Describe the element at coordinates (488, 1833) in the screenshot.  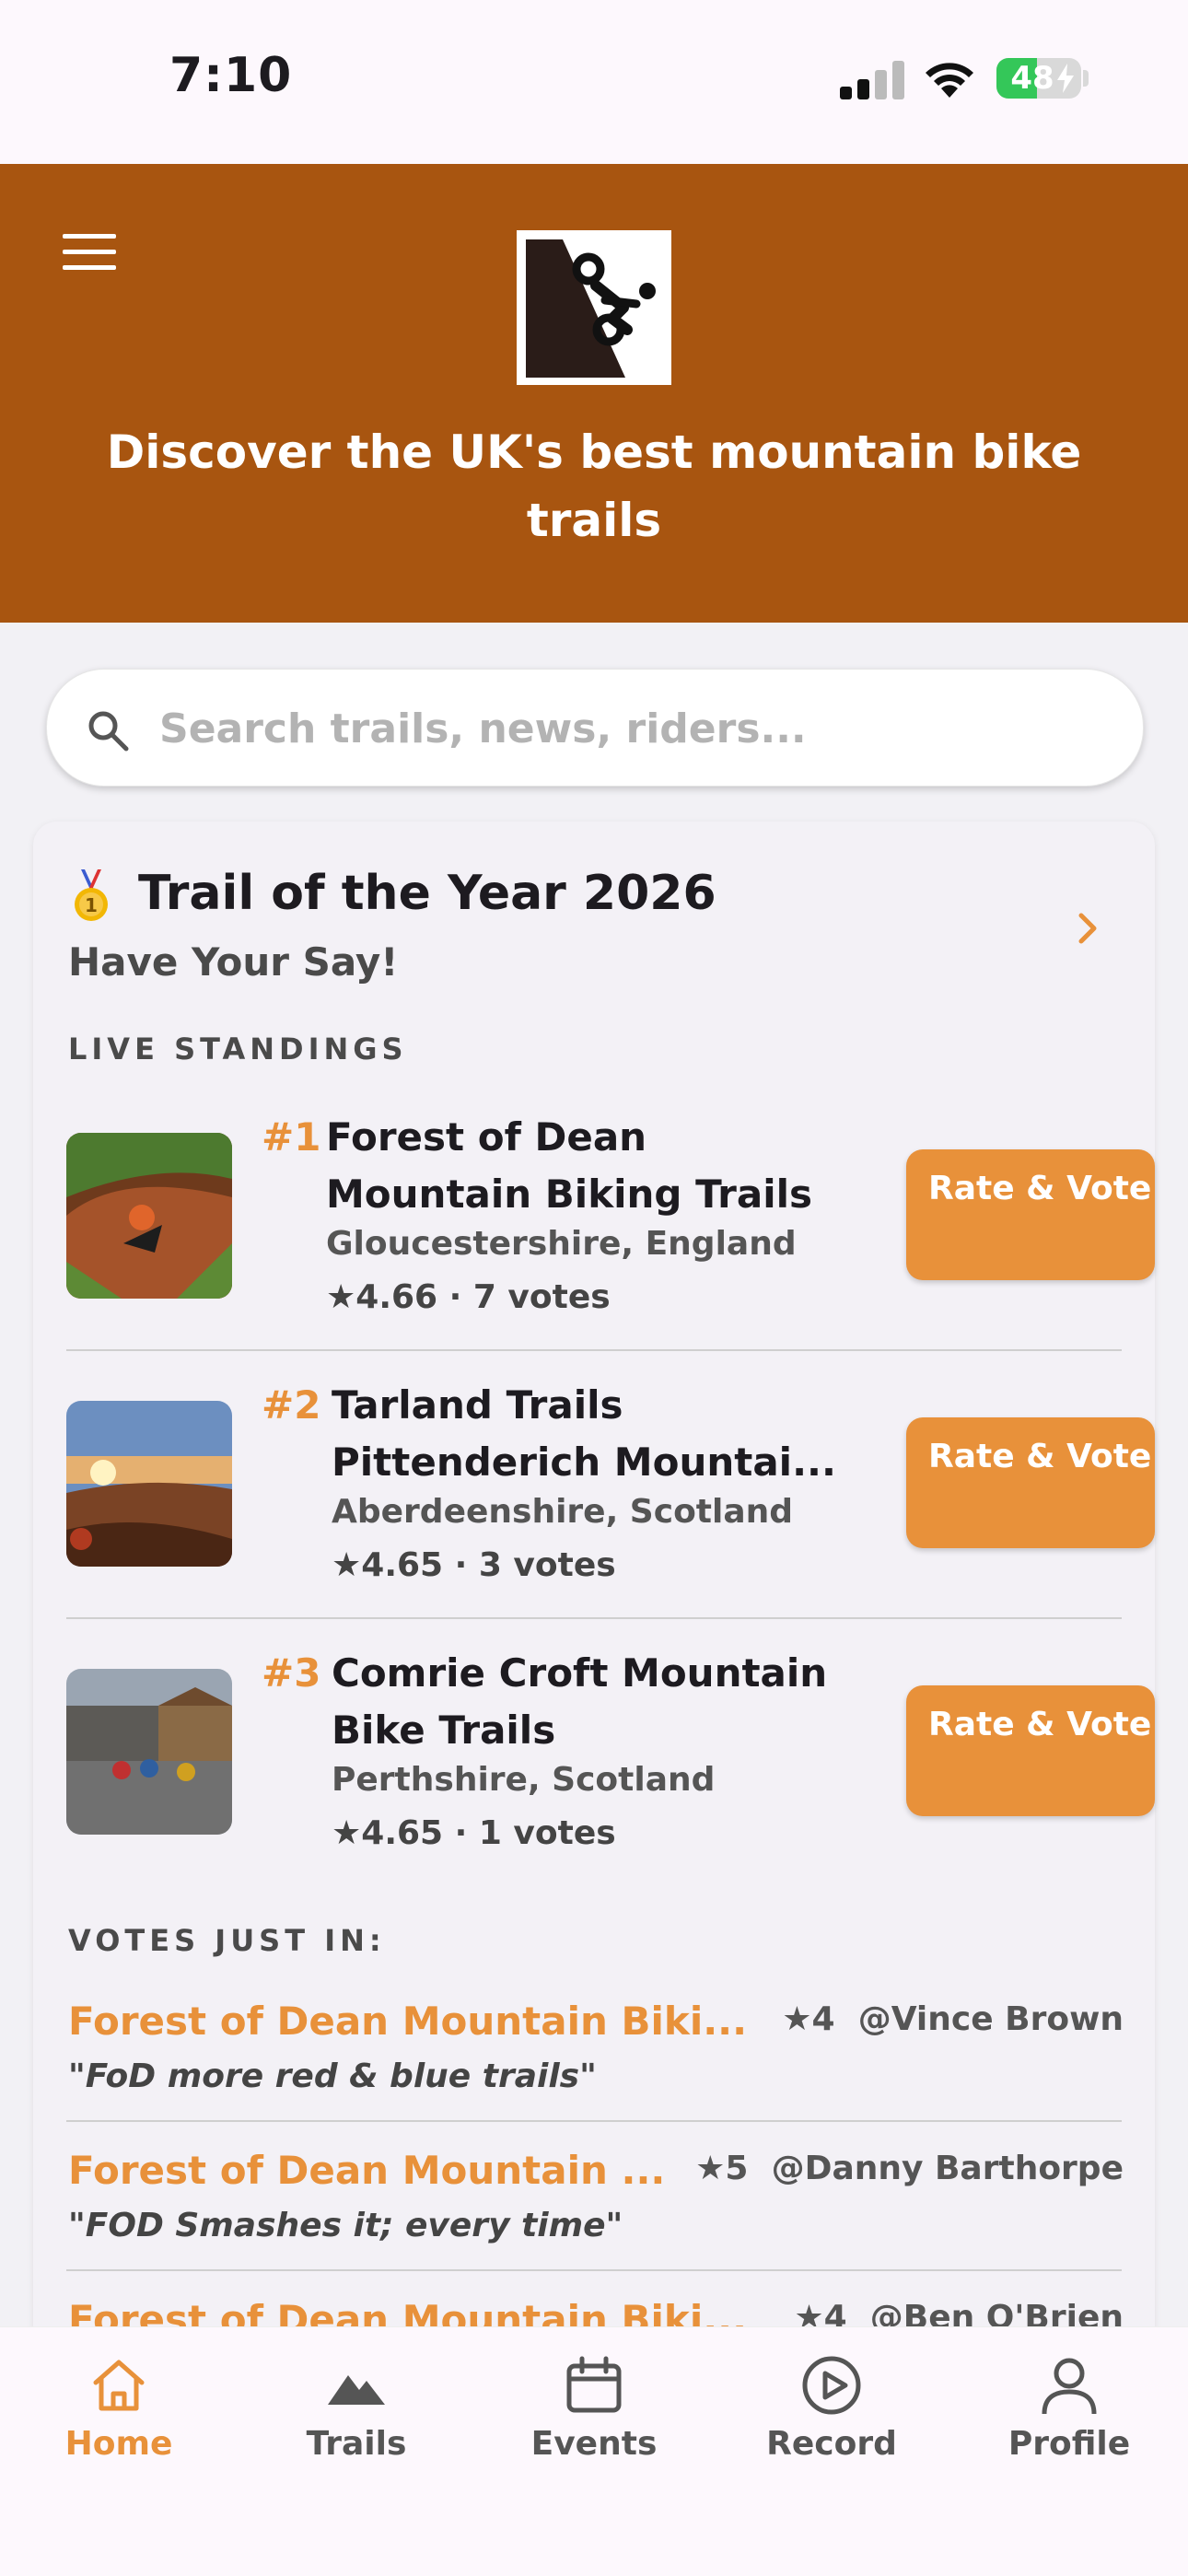
I see `trail-stats: 4.65 · 1 votes` at that location.